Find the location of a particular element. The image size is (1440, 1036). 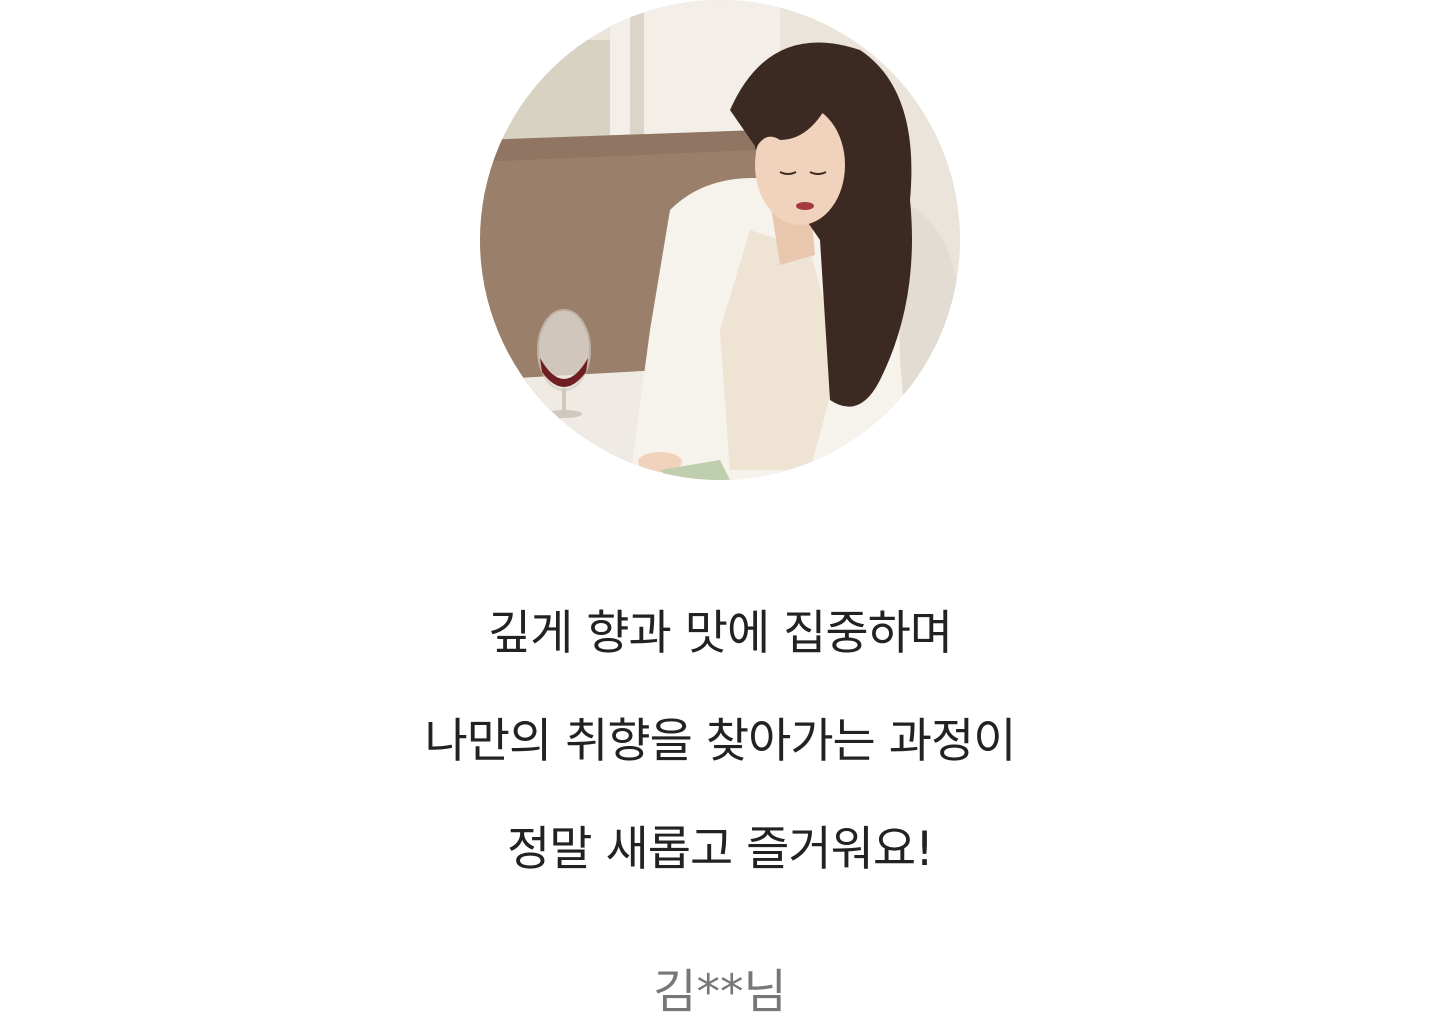

quote-line: 나만의 취향을 찾아가는 과정이 is located at coordinates (720, 741).